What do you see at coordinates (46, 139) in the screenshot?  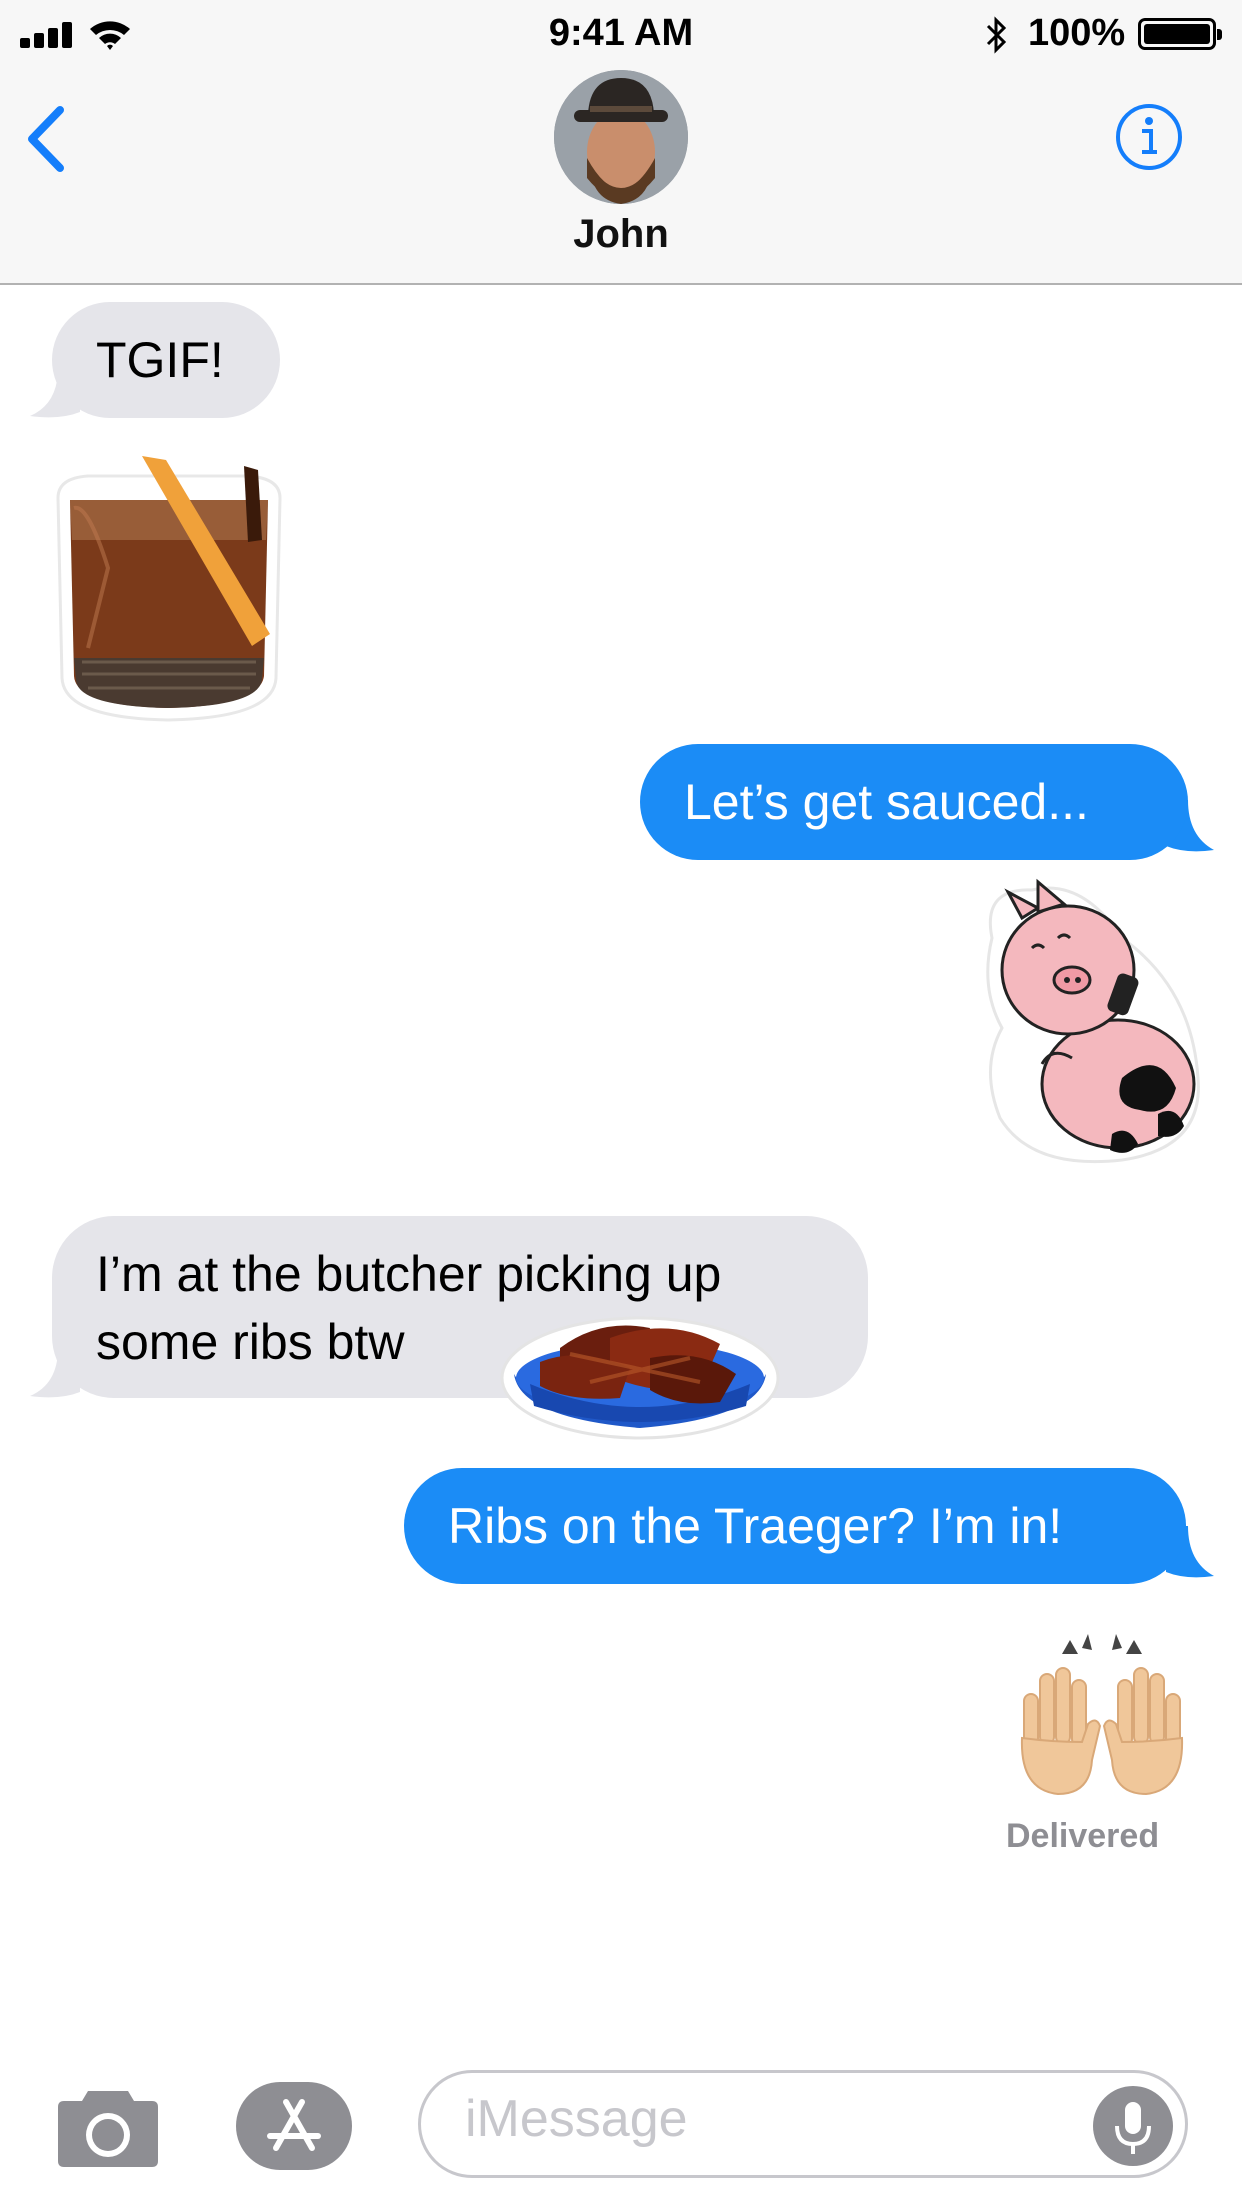 I see `back-chevron-icon` at bounding box center [46, 139].